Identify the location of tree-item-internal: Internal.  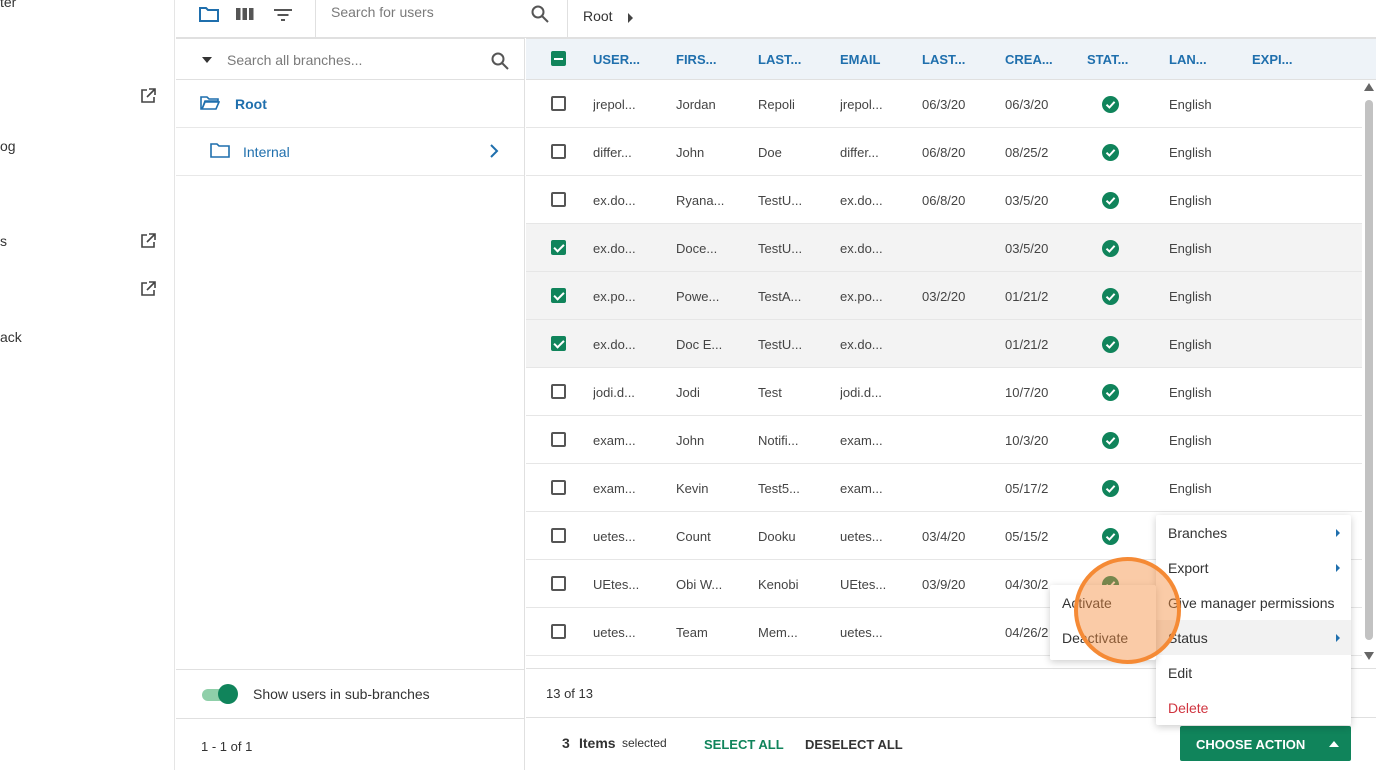
(350, 152).